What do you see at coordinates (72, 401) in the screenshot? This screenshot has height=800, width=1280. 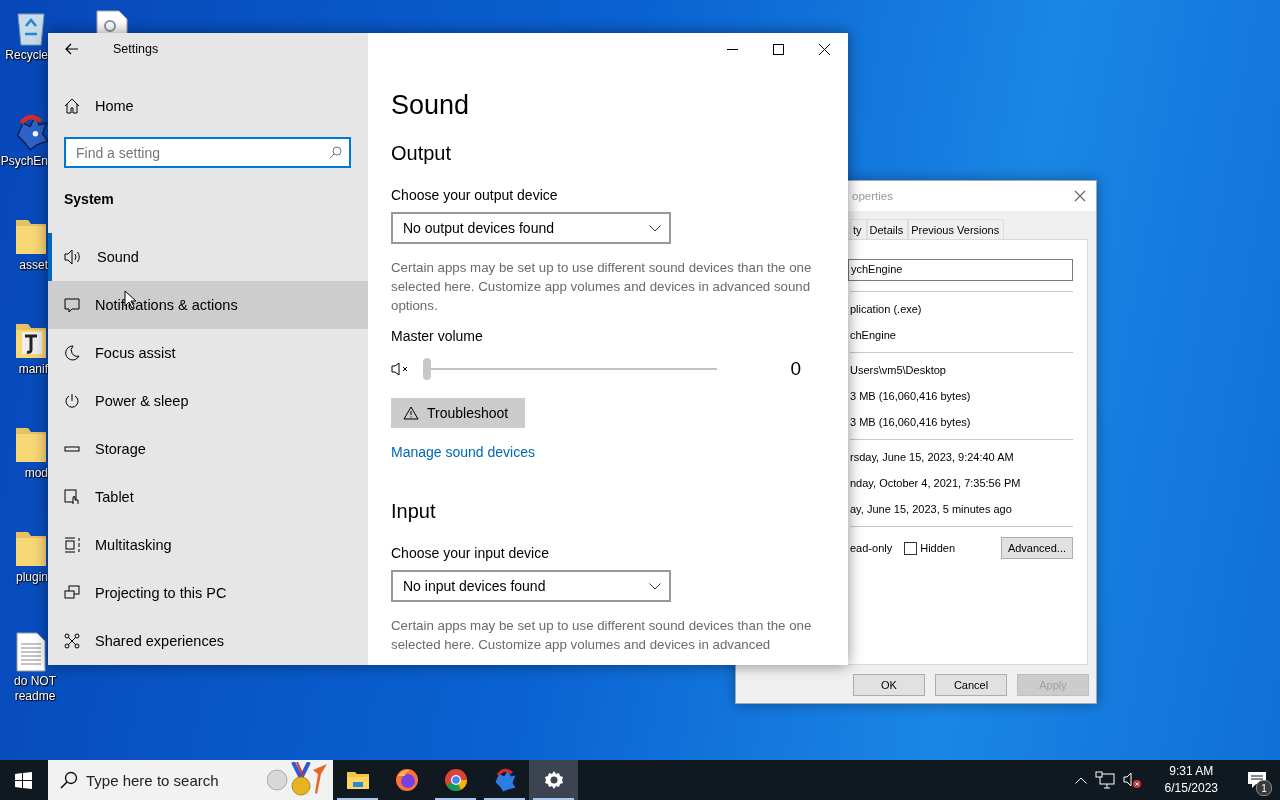 I see `power-icon` at bounding box center [72, 401].